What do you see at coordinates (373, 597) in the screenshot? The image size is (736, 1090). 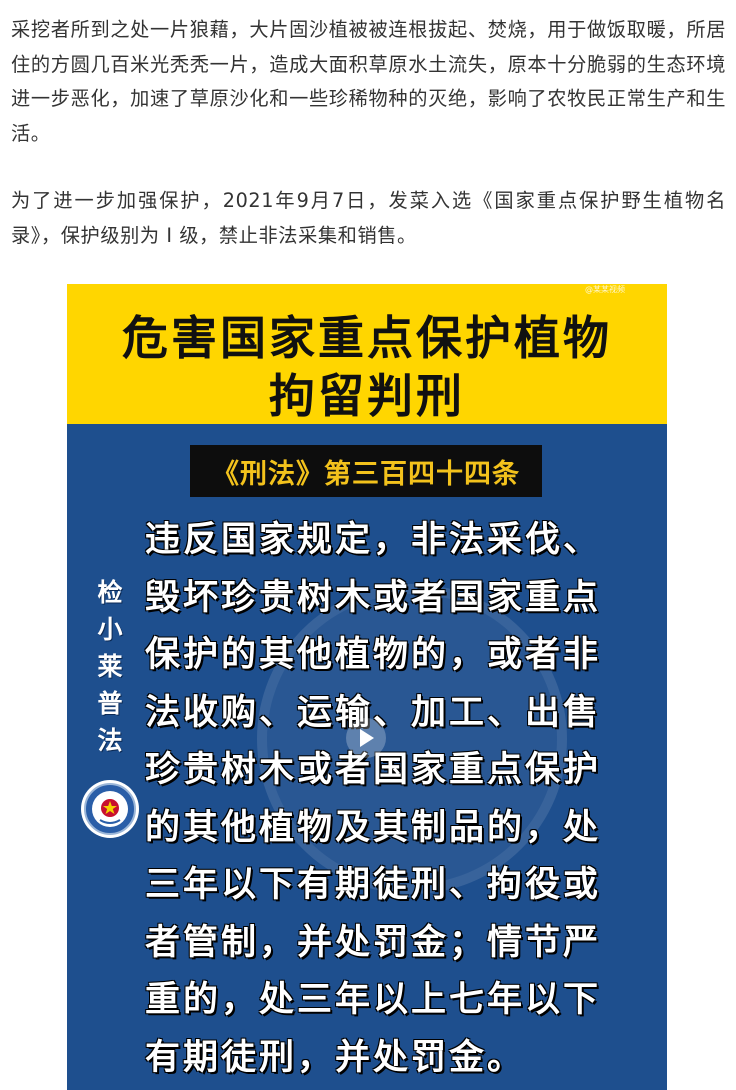 I see `law-text-line: 毁坏珍贵树木或者国家重点` at bounding box center [373, 597].